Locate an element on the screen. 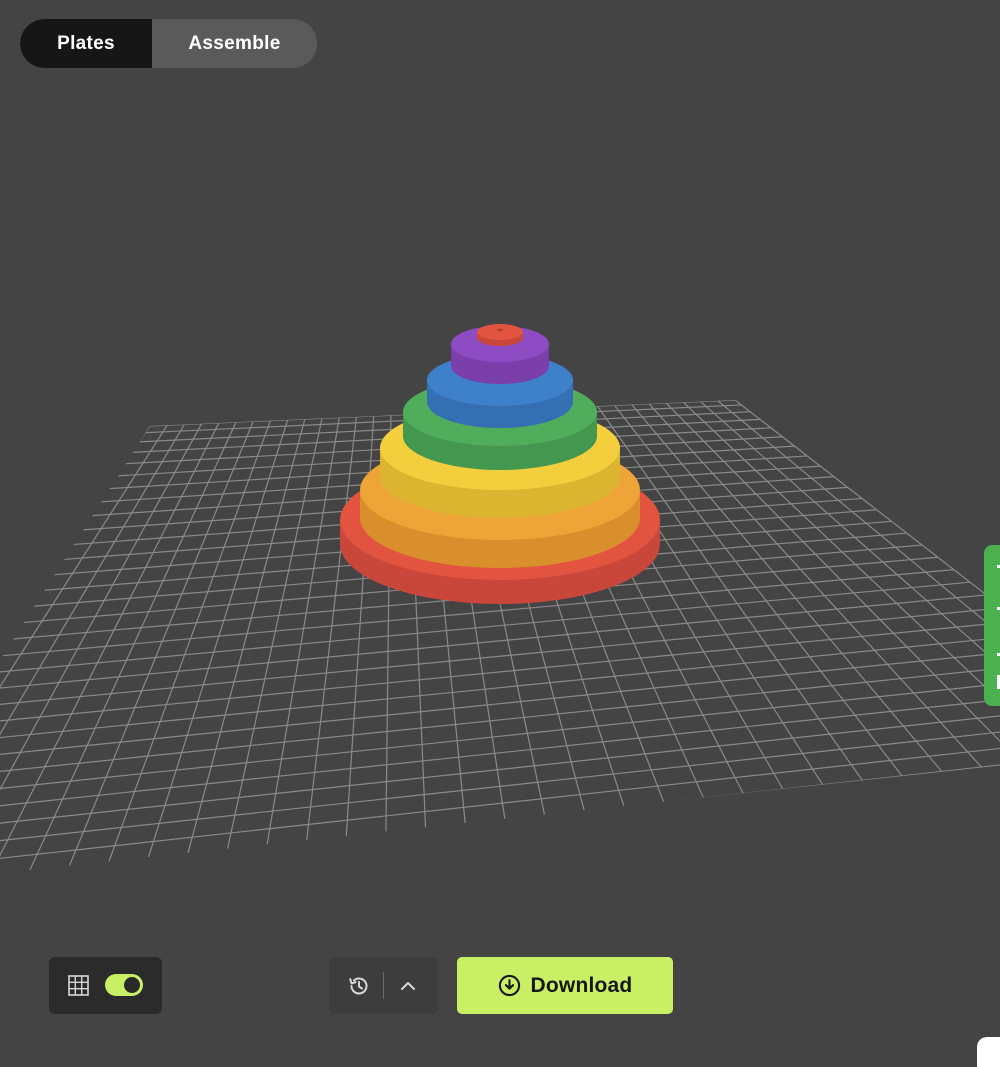  download-label: Download is located at coordinates (581, 985).